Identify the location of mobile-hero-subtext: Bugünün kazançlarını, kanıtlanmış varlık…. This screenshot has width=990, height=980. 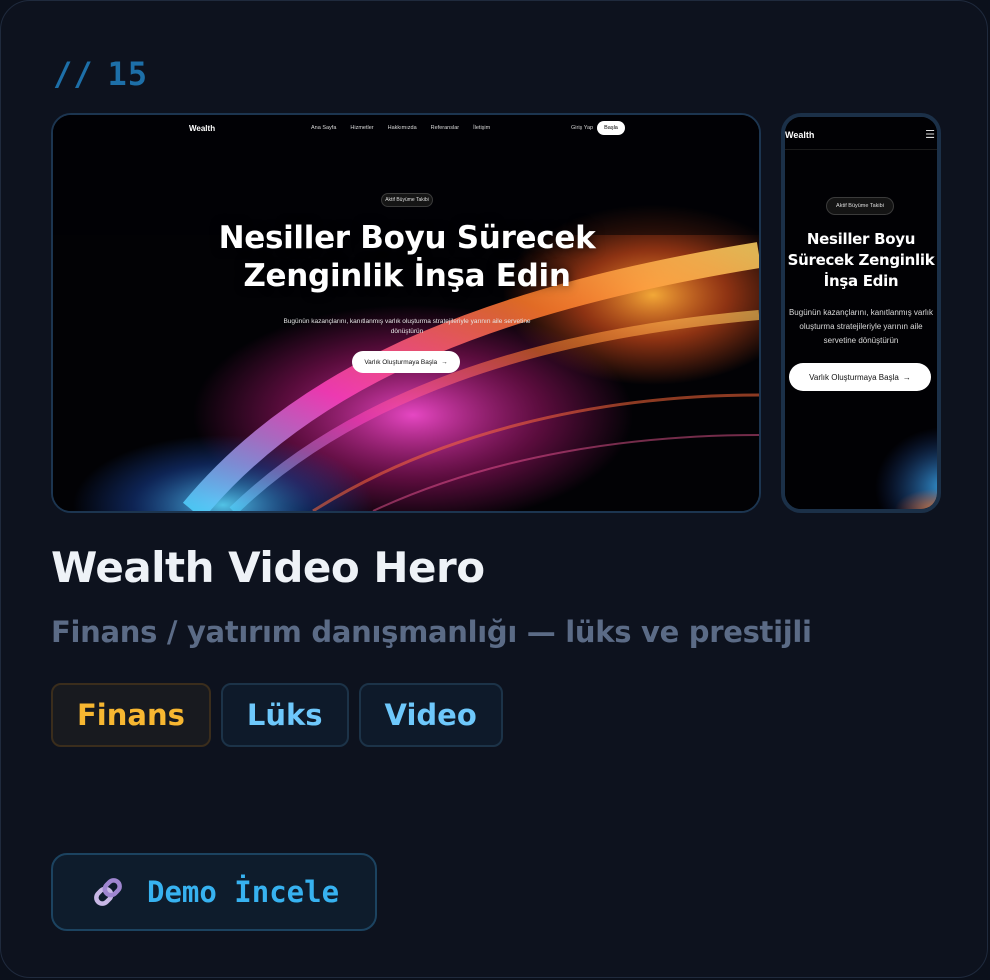
(861, 326).